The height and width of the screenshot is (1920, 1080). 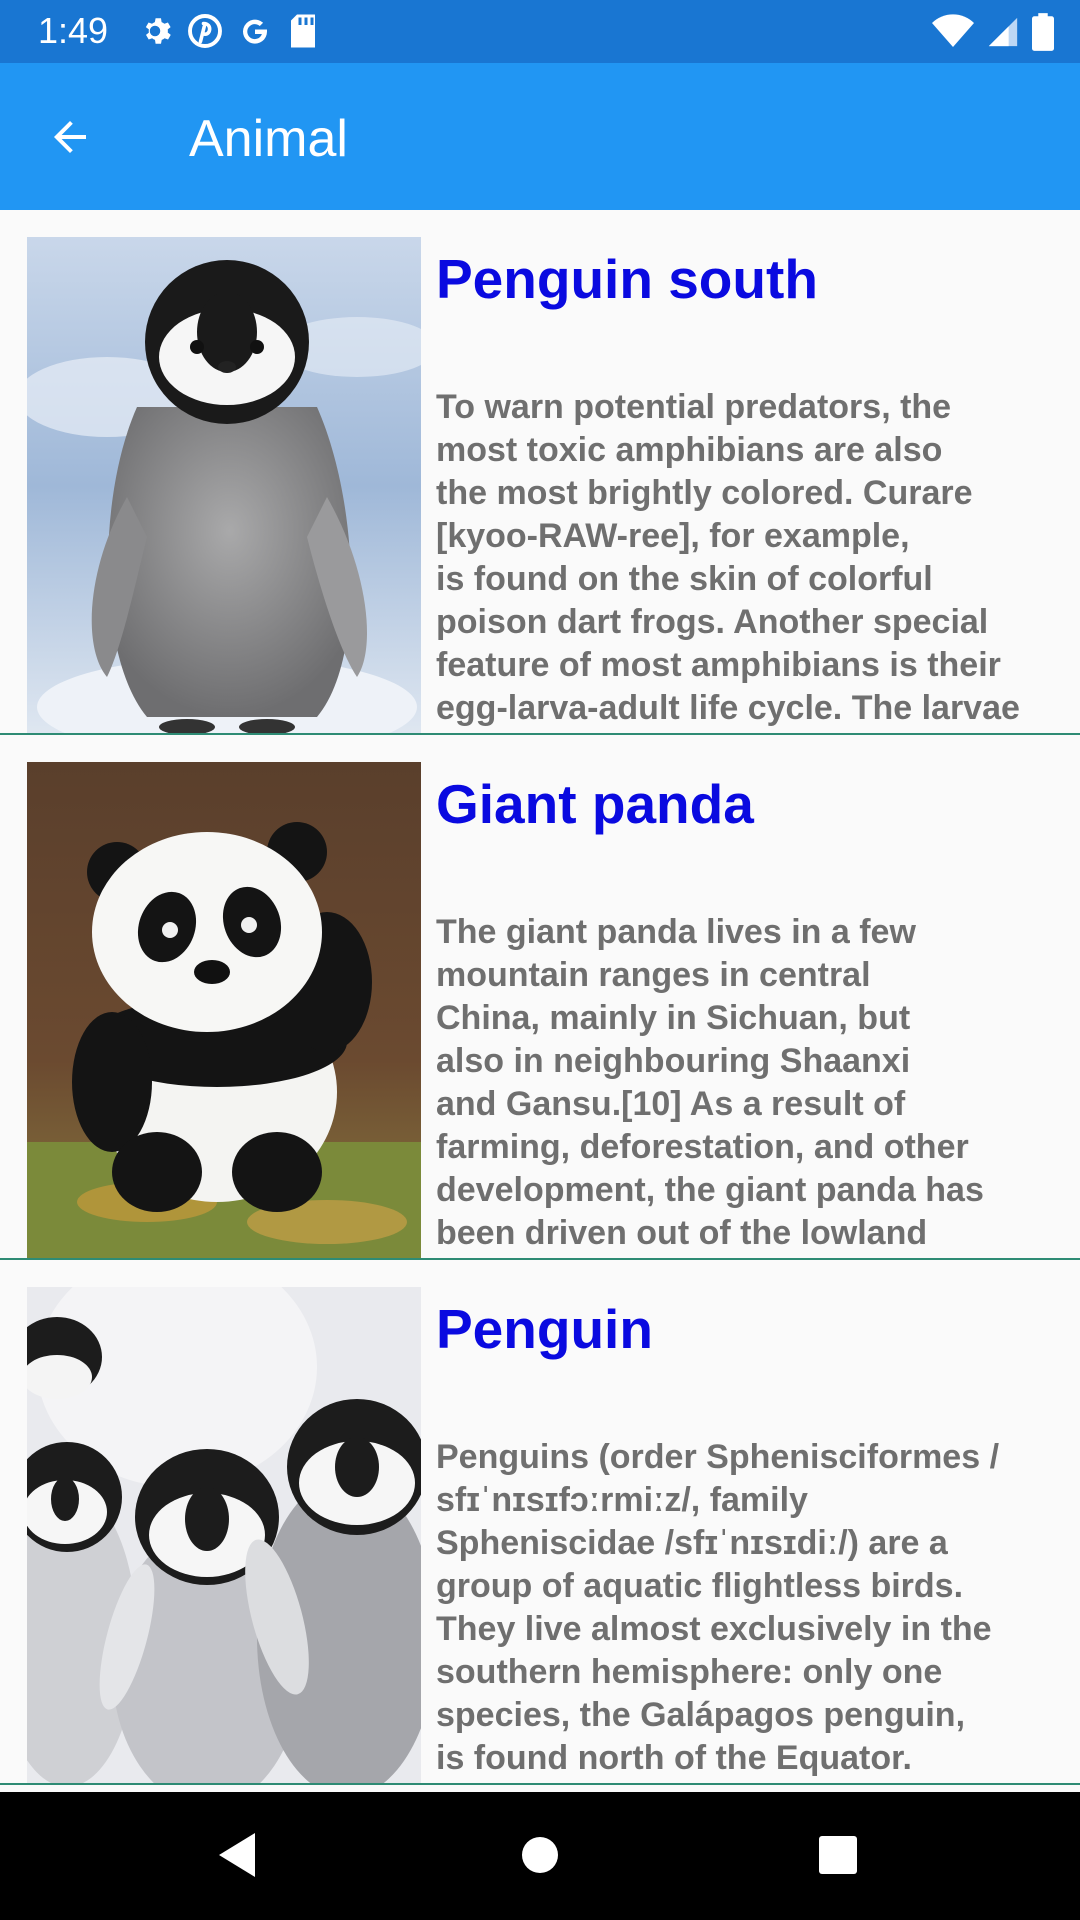 What do you see at coordinates (540, 31) in the screenshot?
I see `status-bar: 1:49` at bounding box center [540, 31].